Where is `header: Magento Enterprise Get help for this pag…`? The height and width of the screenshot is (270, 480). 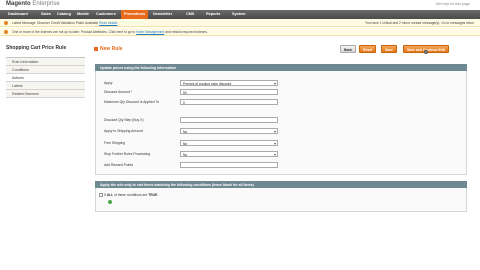 header: Magento Enterprise Get help for this pag… is located at coordinates (240, 5).